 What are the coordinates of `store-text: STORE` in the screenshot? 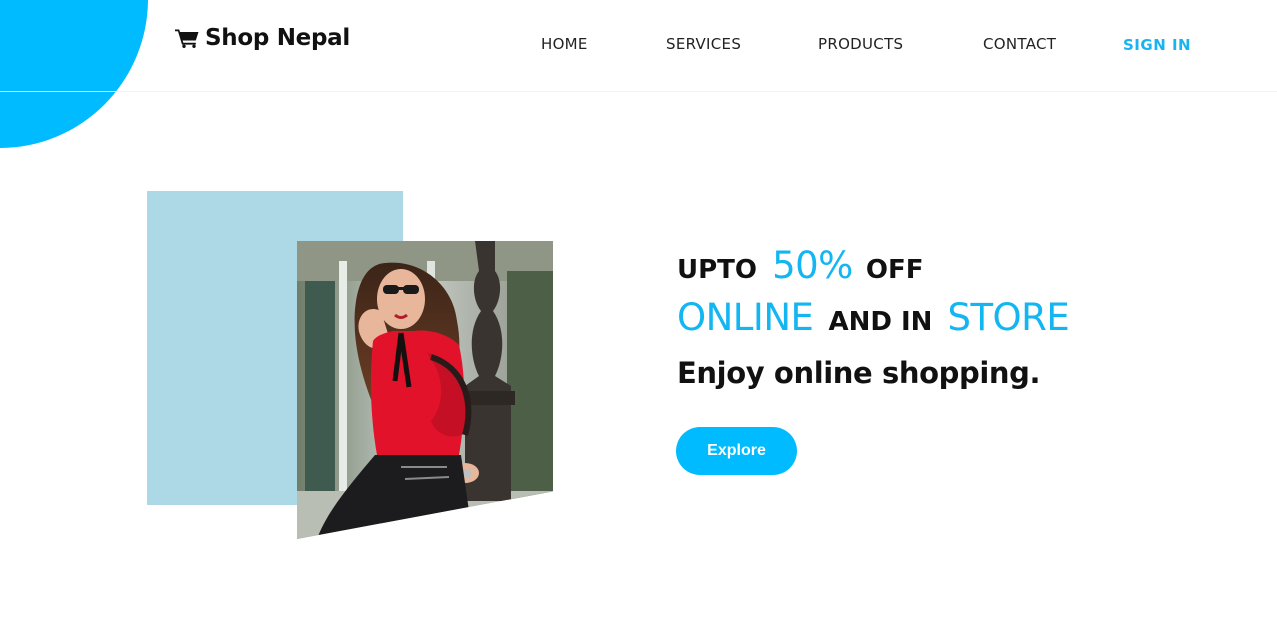 It's located at (1008, 317).